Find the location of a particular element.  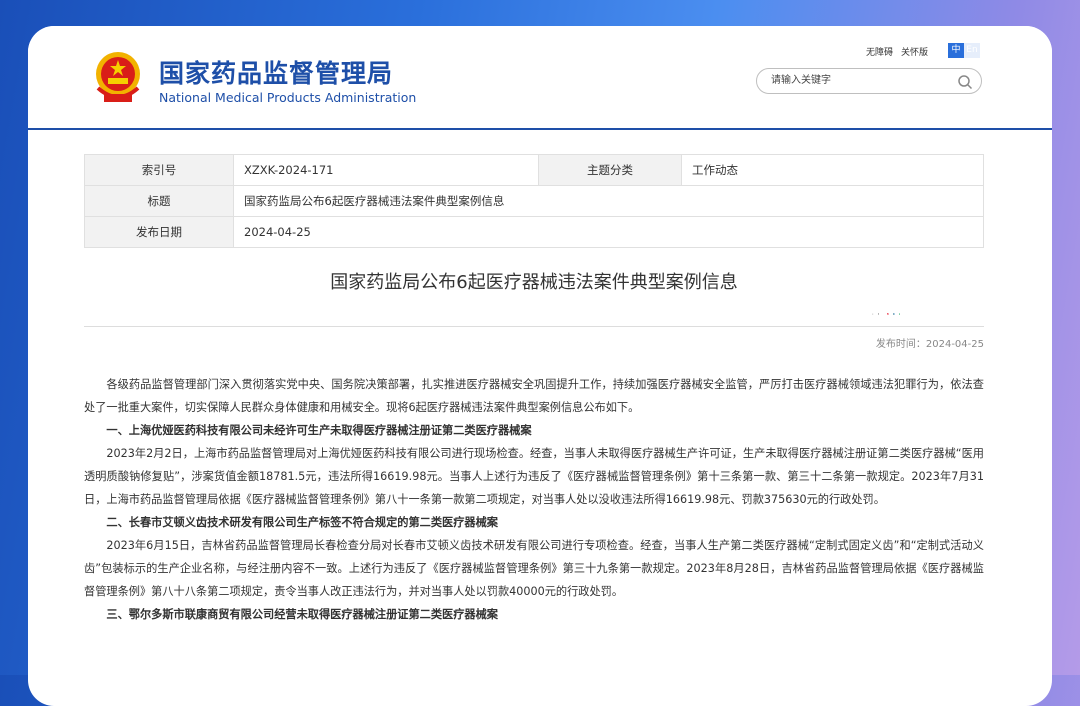

lang-zh-button: 中 is located at coordinates (956, 50).